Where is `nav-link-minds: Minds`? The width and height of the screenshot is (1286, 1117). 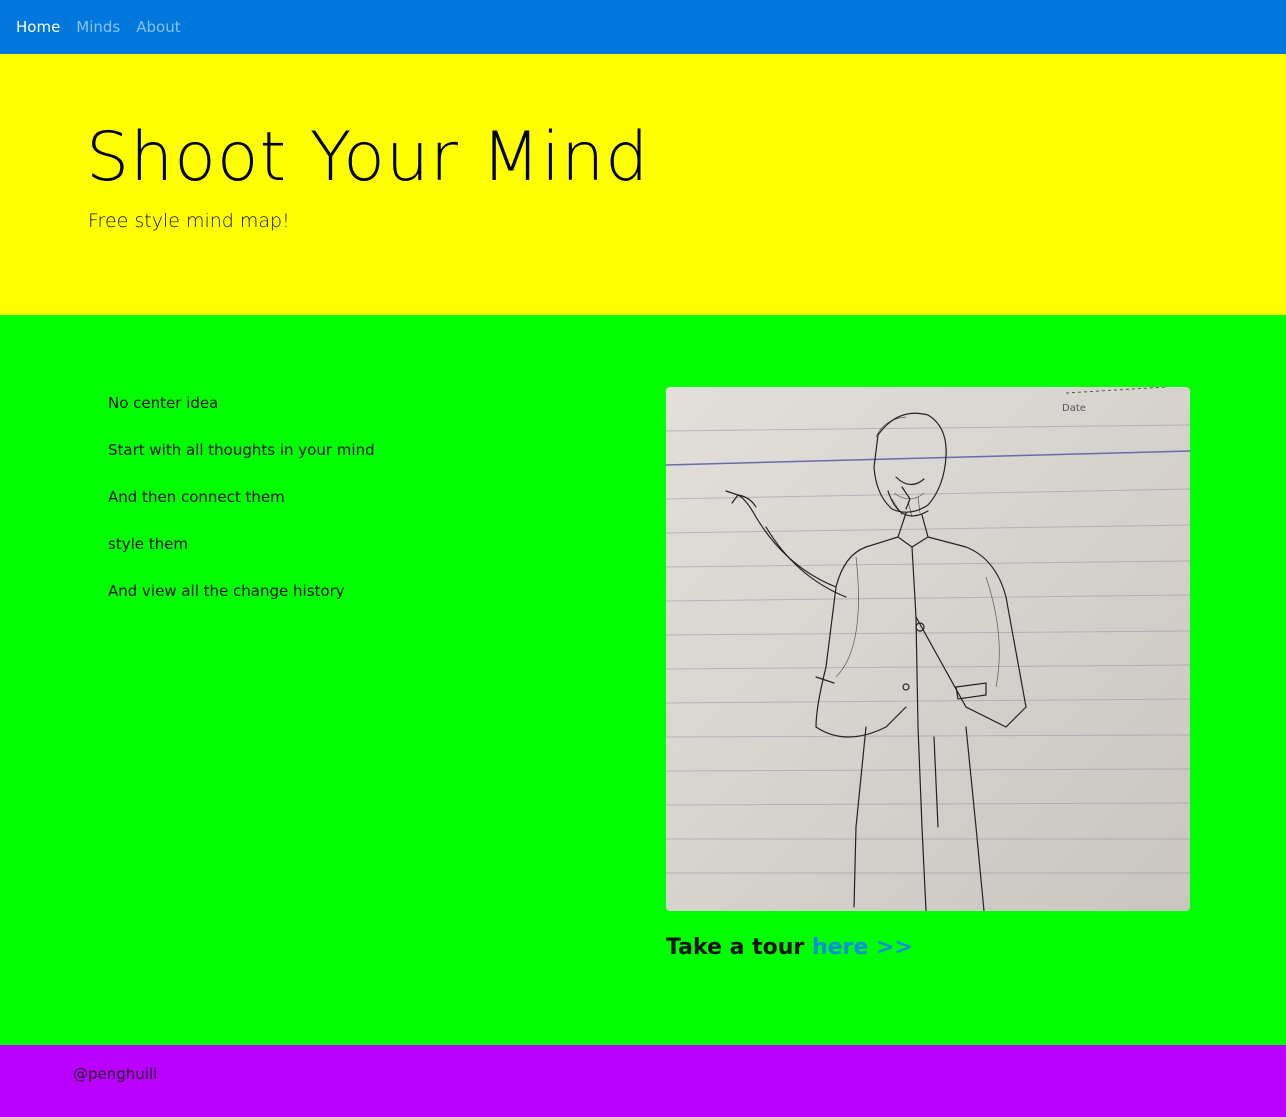
nav-link-minds: Minds is located at coordinates (98, 27).